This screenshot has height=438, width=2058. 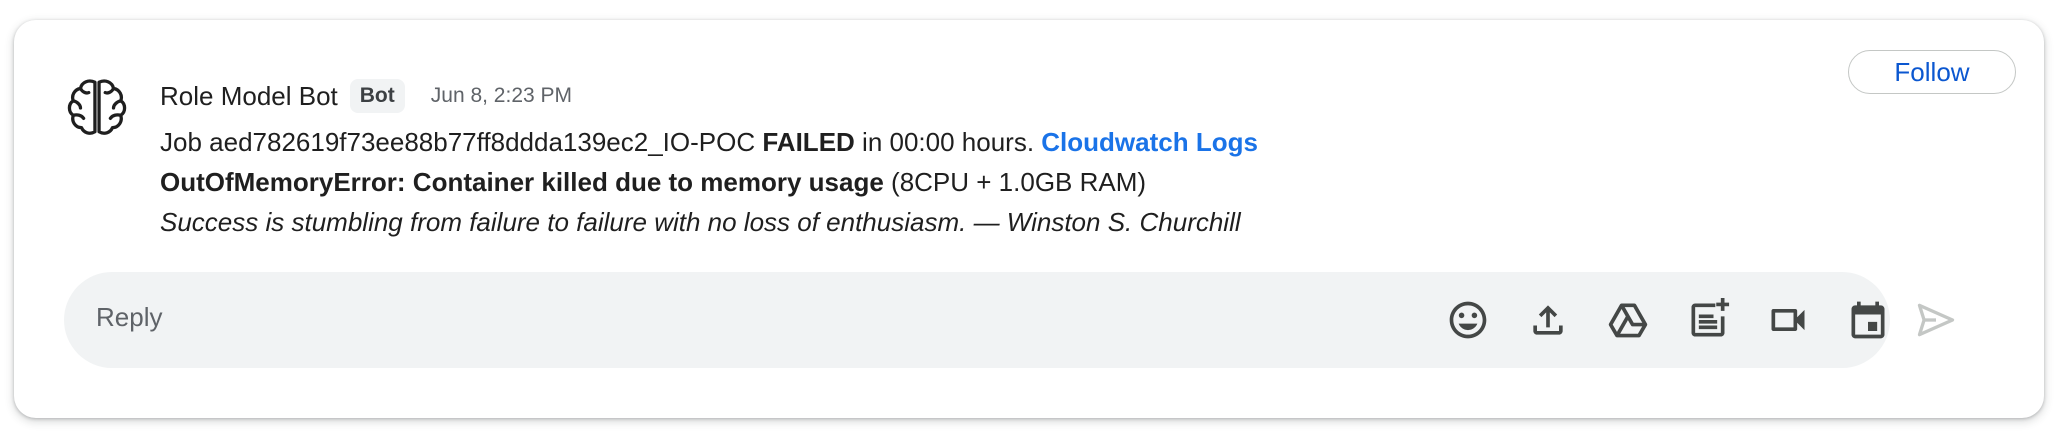 What do you see at coordinates (808, 142) in the screenshot?
I see `failed-status: FAILED` at bounding box center [808, 142].